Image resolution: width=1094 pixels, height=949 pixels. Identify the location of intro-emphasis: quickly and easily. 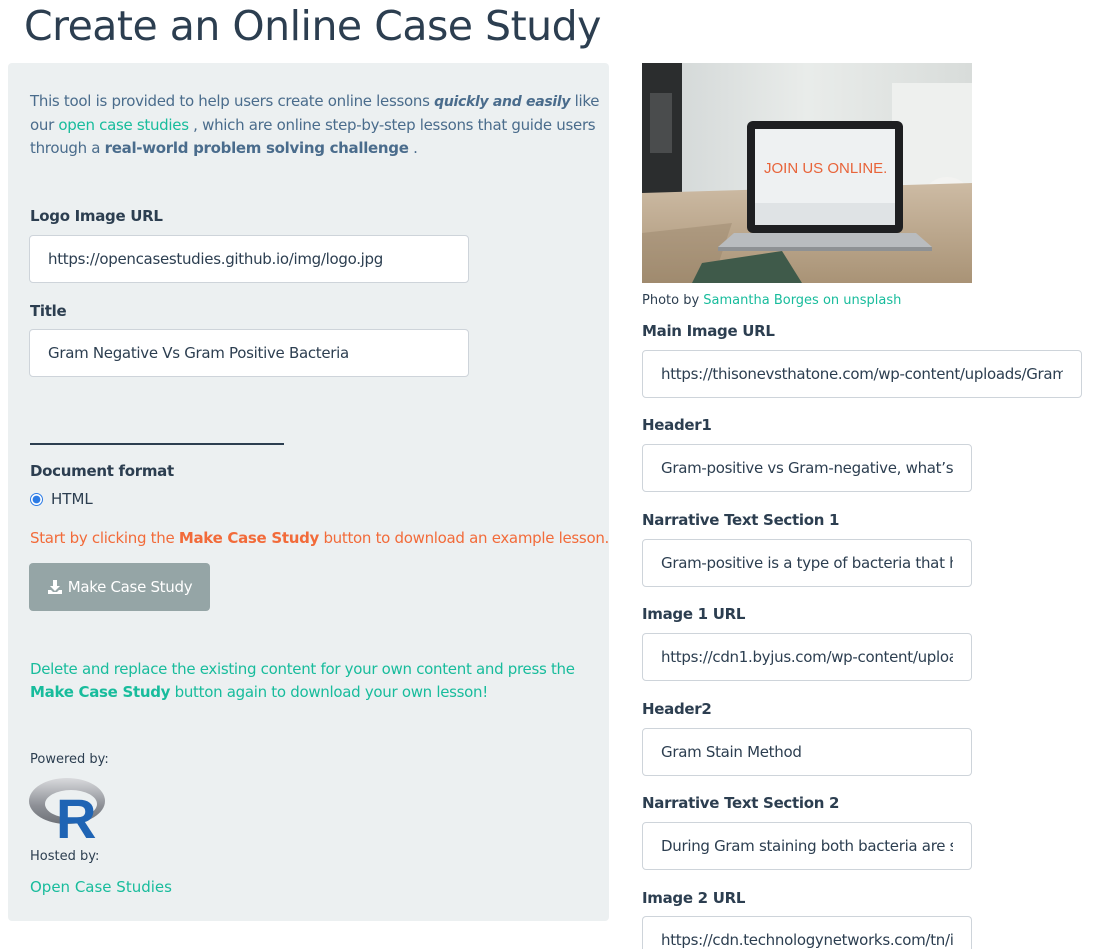
(502, 102).